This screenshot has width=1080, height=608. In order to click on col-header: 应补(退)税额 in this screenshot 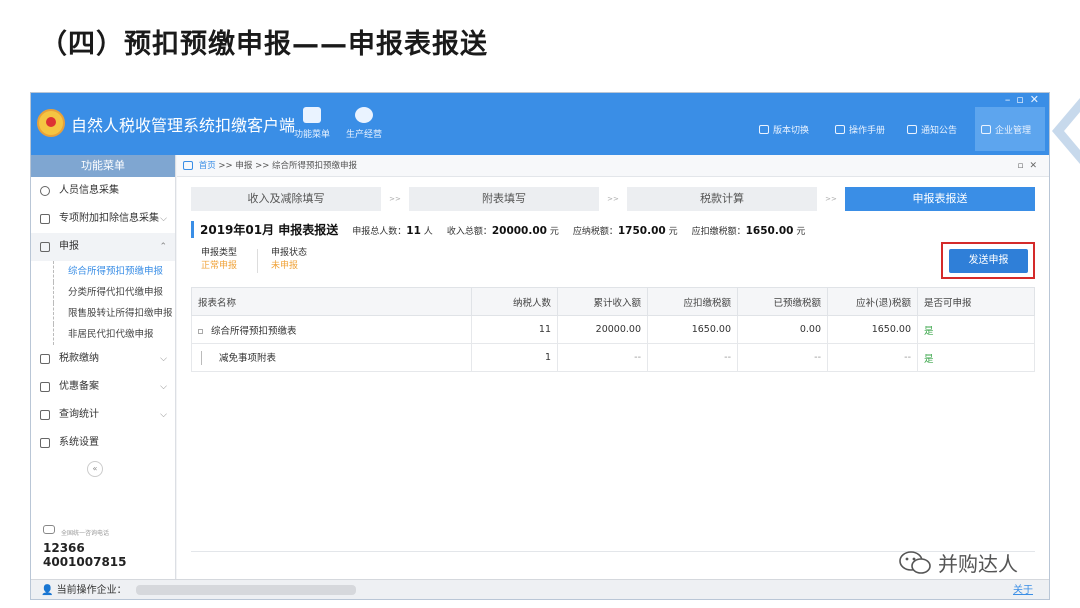, I will do `click(872, 301)`.